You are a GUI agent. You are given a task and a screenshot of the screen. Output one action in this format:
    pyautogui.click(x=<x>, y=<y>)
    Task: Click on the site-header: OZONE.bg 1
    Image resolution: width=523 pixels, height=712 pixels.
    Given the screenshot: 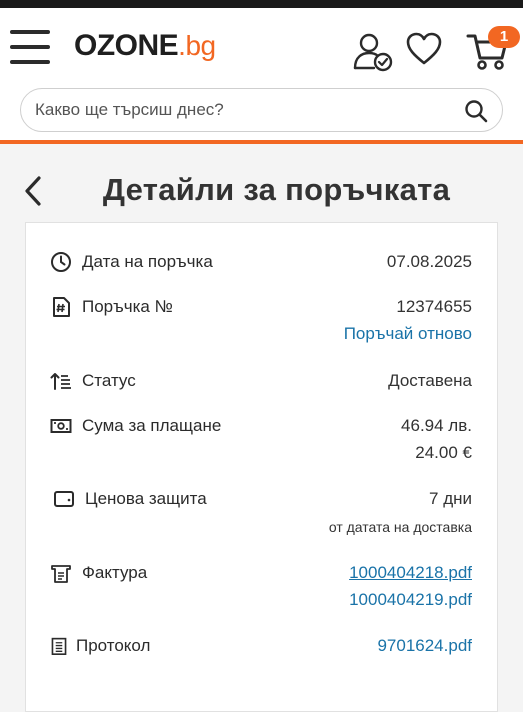 What is the action you would take?
    pyautogui.click(x=261, y=43)
    